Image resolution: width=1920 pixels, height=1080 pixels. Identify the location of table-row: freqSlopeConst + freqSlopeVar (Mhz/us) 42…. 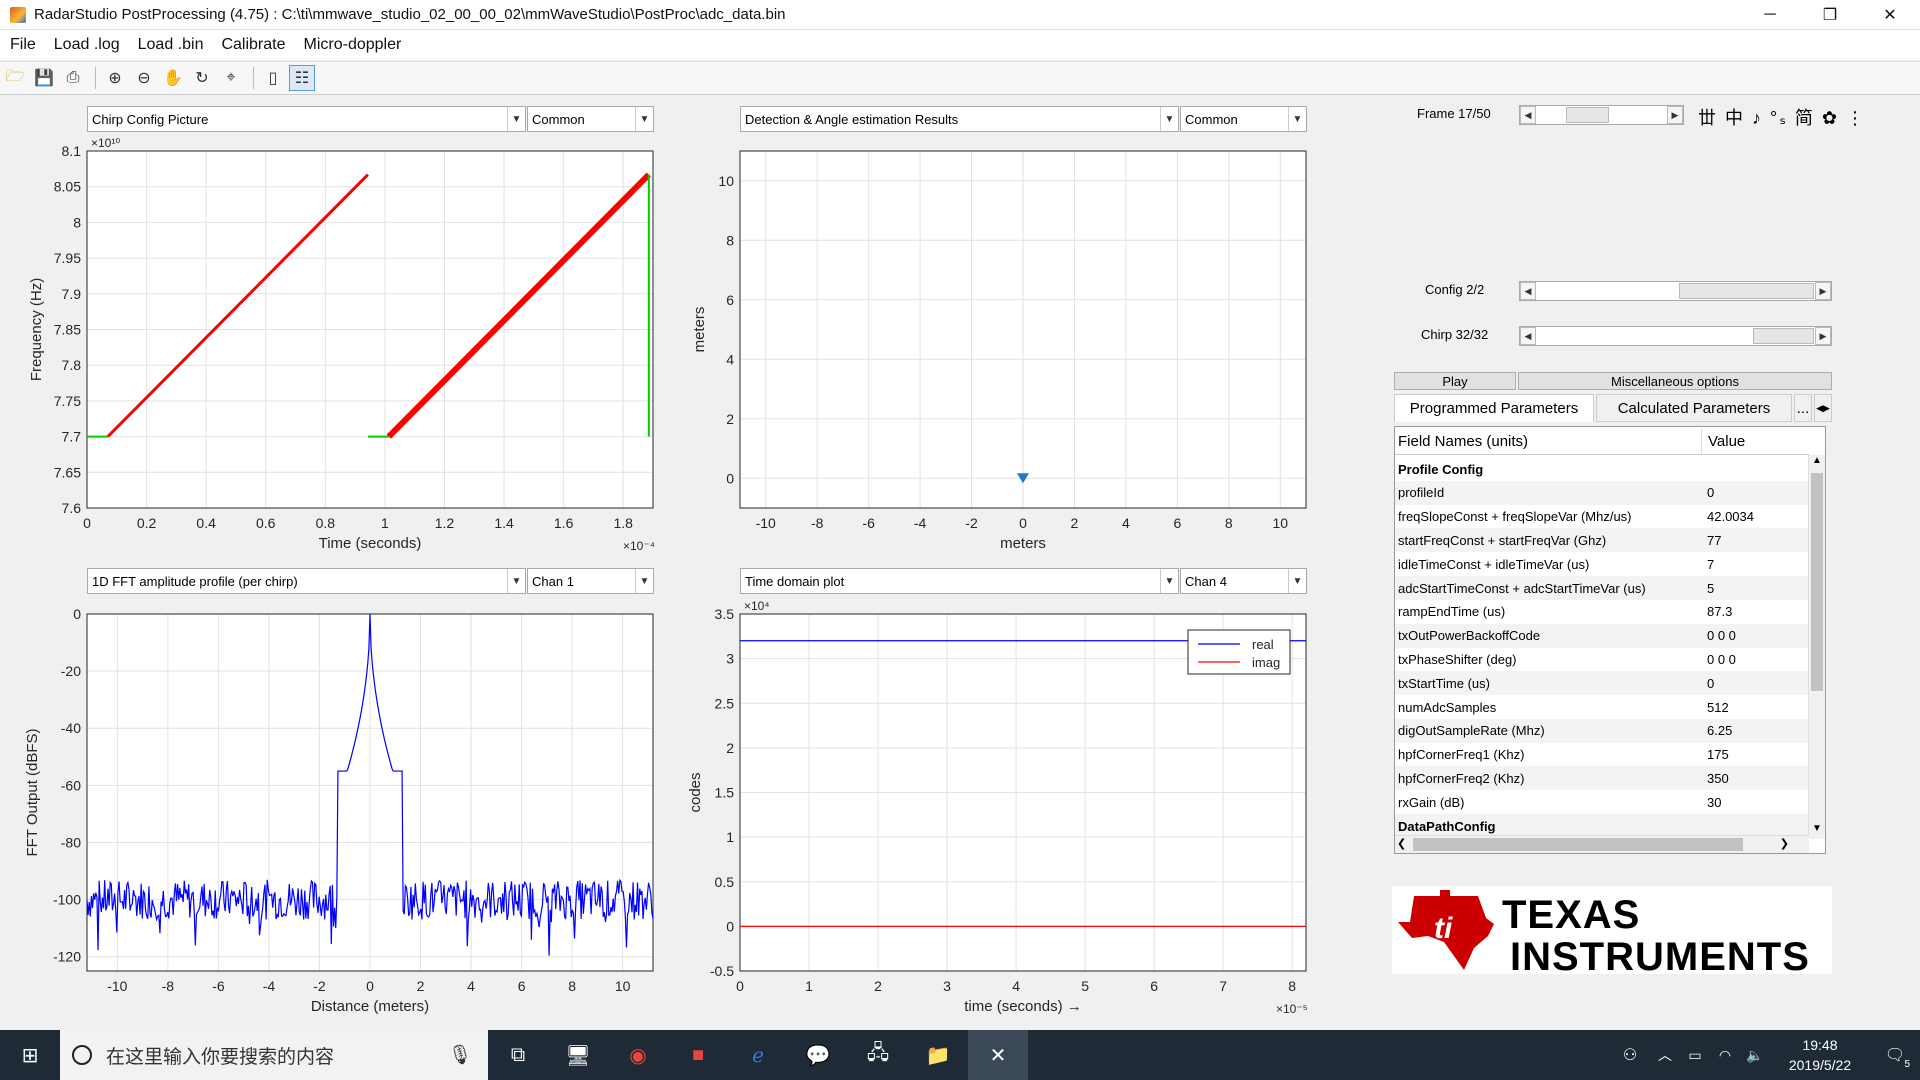
(1602, 517).